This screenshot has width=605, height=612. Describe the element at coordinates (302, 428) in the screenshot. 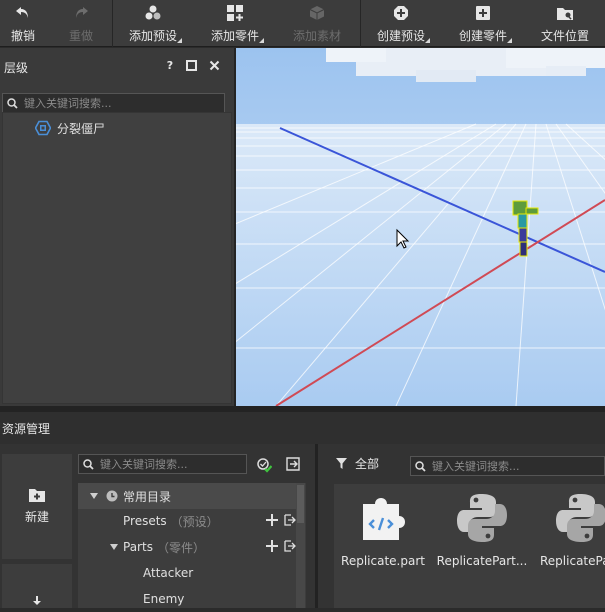

I see `resource-manager-header: 资源管理` at that location.